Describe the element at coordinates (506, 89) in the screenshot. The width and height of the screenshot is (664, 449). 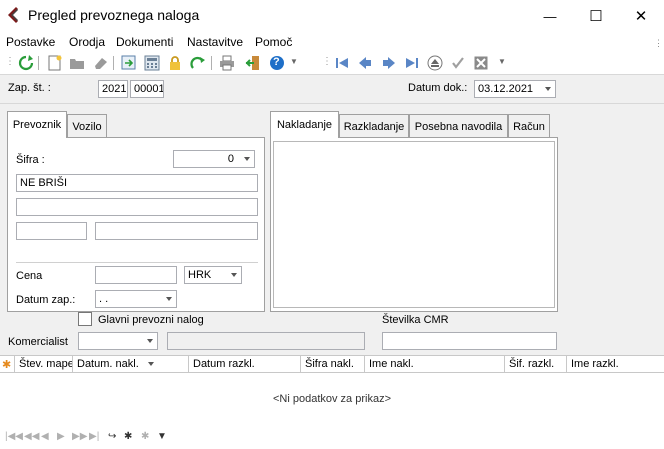
I see `date-doc-value: 03.12.2021` at that location.